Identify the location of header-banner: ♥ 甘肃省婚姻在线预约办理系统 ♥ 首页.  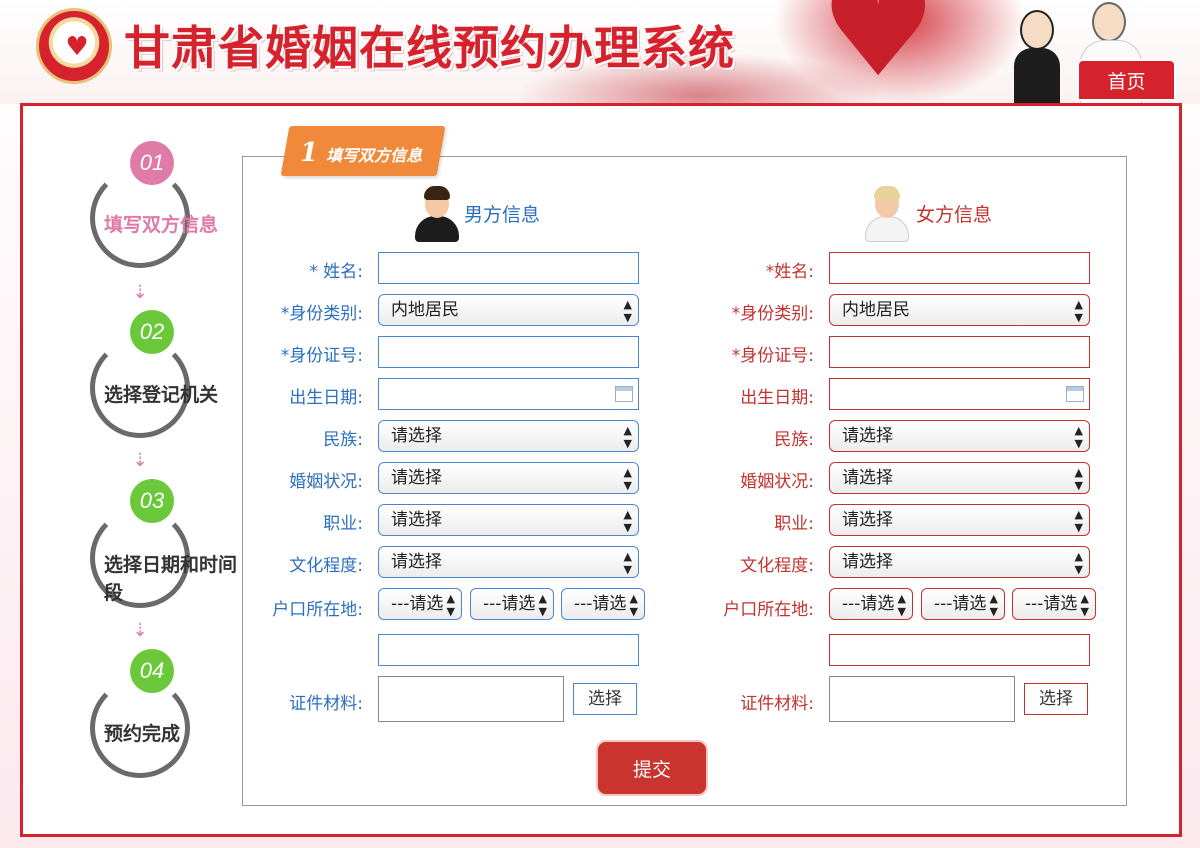
(600, 52).